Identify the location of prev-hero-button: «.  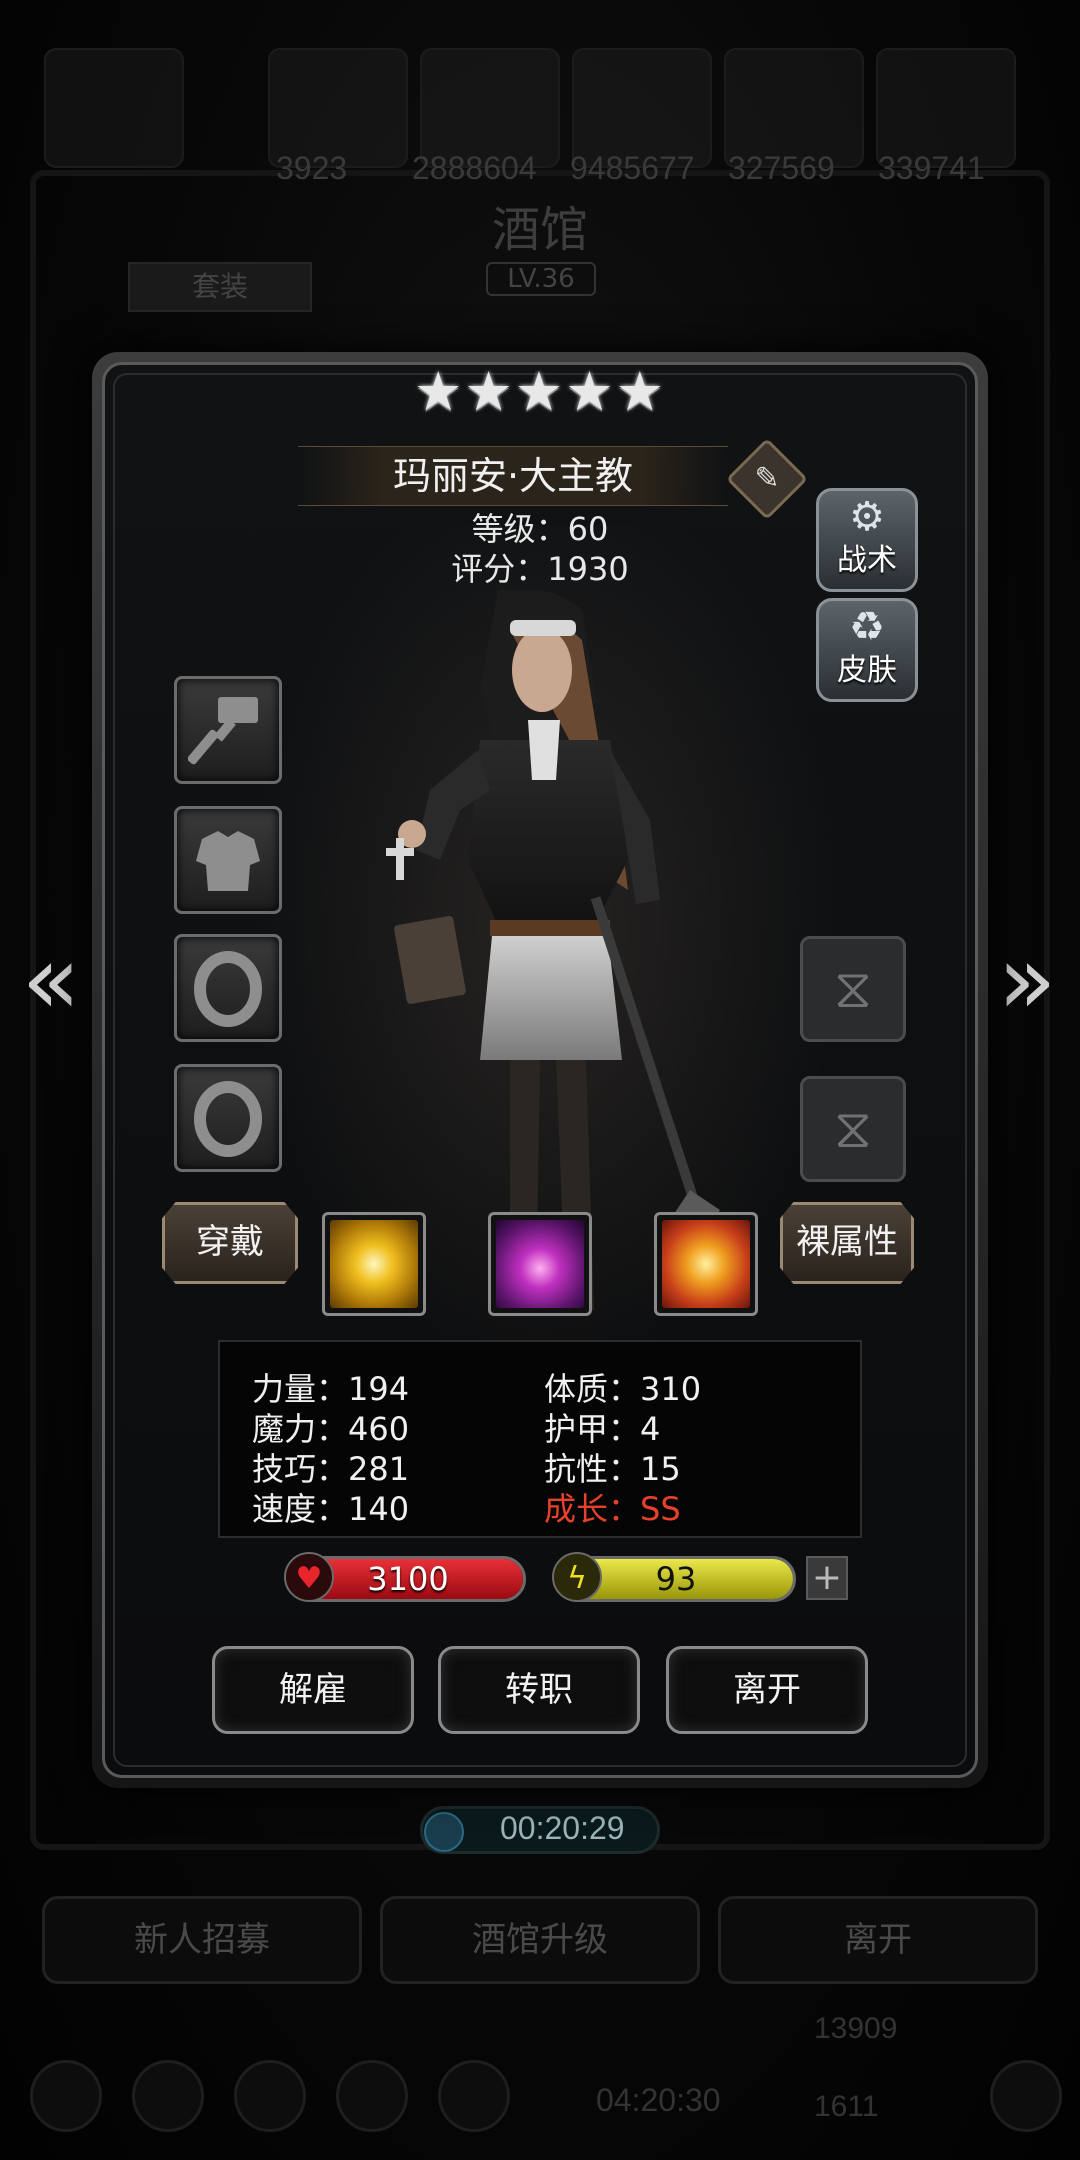
(51, 980).